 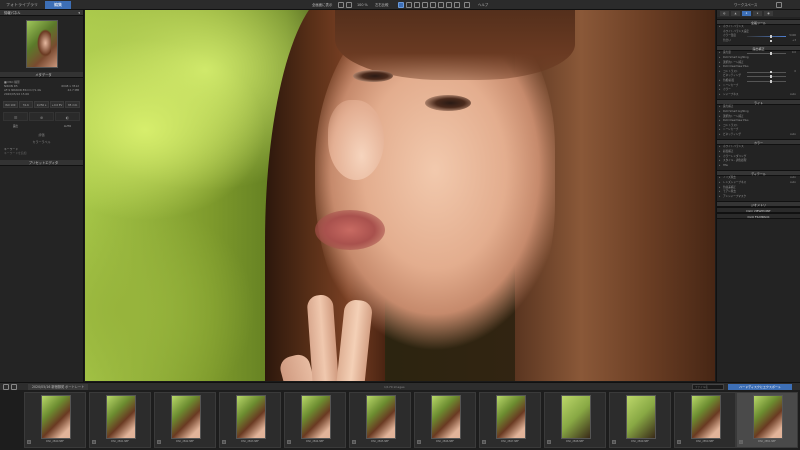 I want to click on tab-edit: 編集, so click(x=58, y=5).